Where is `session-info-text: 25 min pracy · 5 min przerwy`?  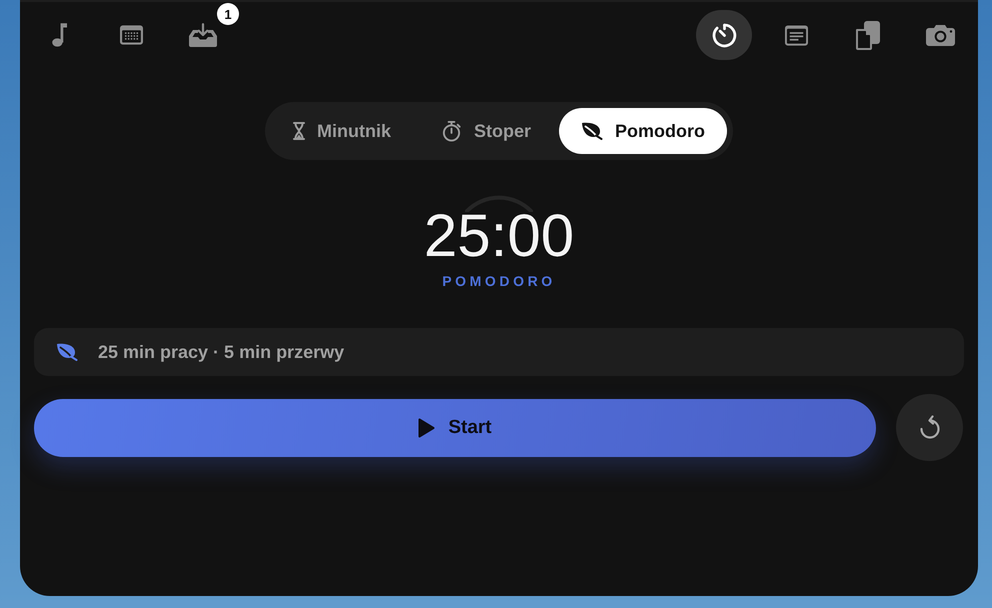 session-info-text: 25 min pracy · 5 min przerwy is located at coordinates (221, 352).